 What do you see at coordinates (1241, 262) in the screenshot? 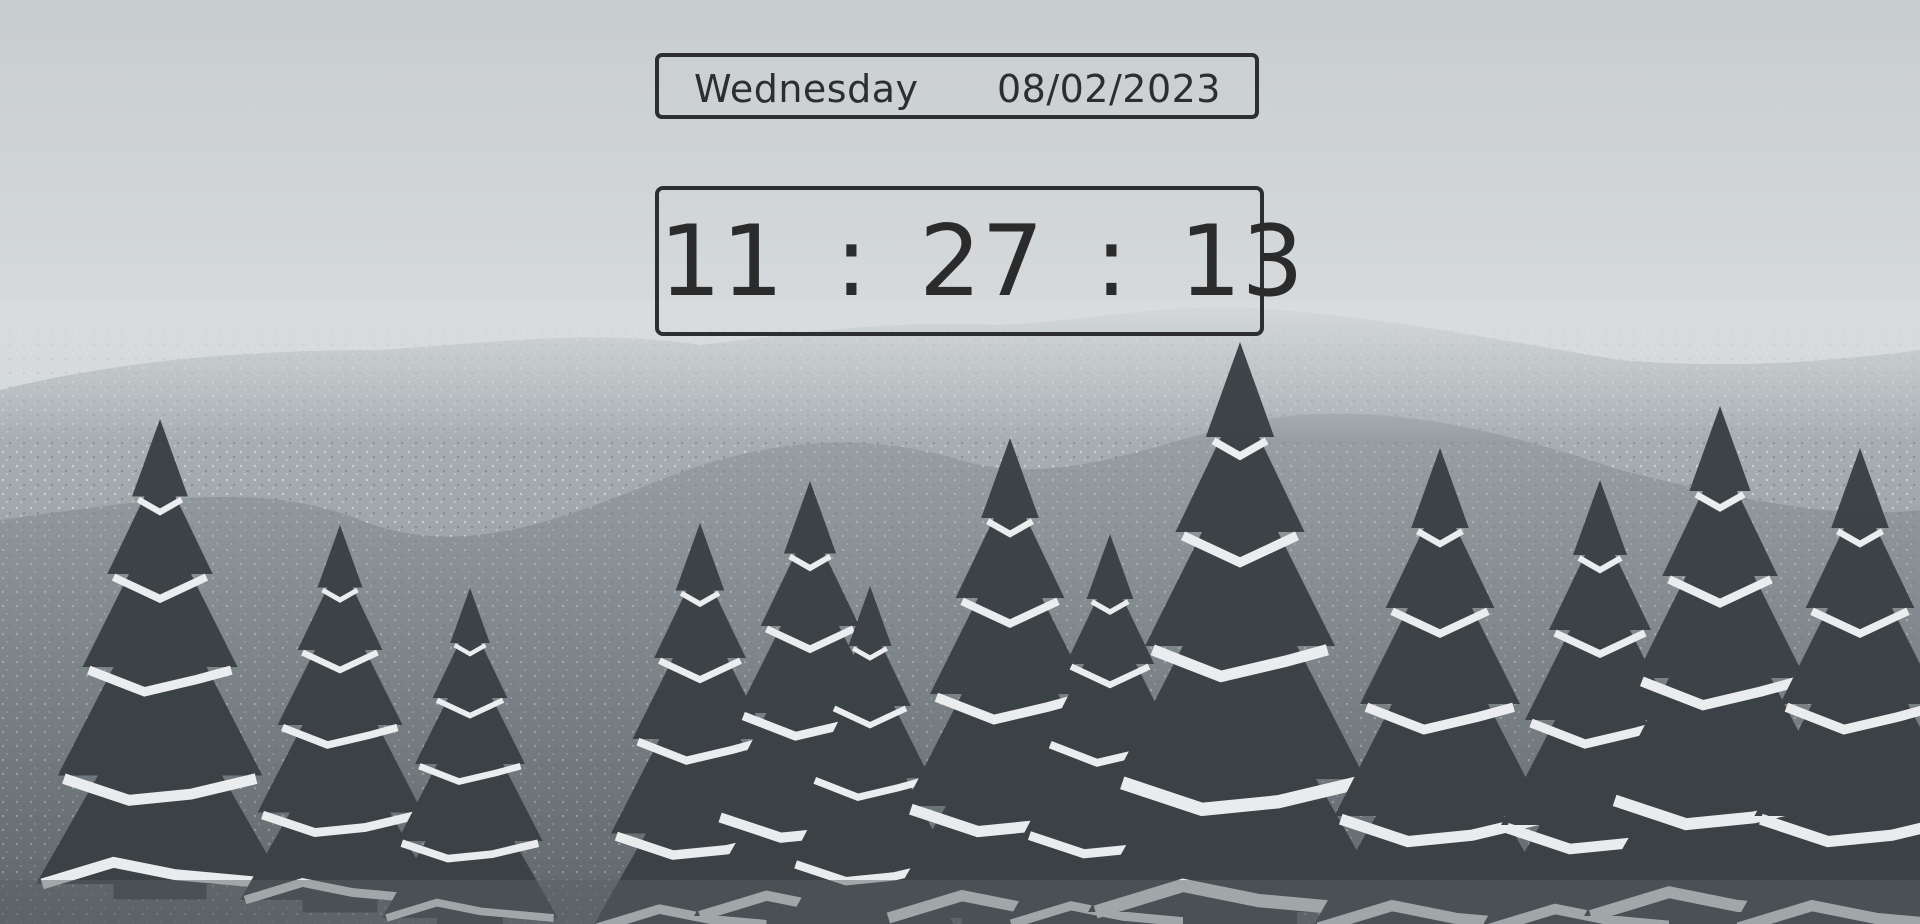
I see `clock-seconds: 13` at bounding box center [1241, 262].